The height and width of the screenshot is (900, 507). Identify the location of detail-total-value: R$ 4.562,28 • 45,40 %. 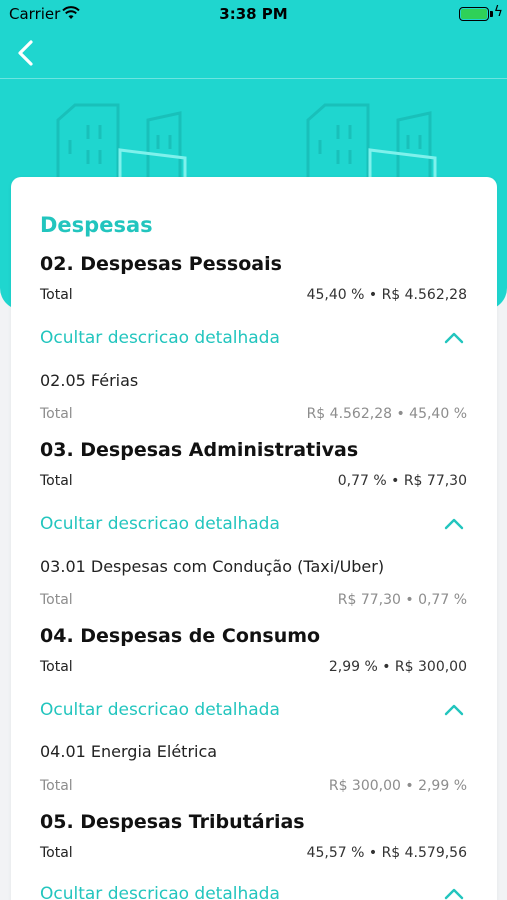
(386, 414).